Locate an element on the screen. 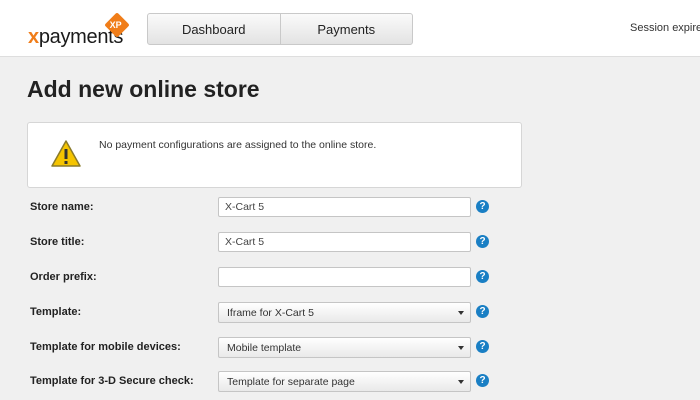 The image size is (700, 400). row-template: Template: Iframe for X-Cart 5 ? is located at coordinates (265, 313).